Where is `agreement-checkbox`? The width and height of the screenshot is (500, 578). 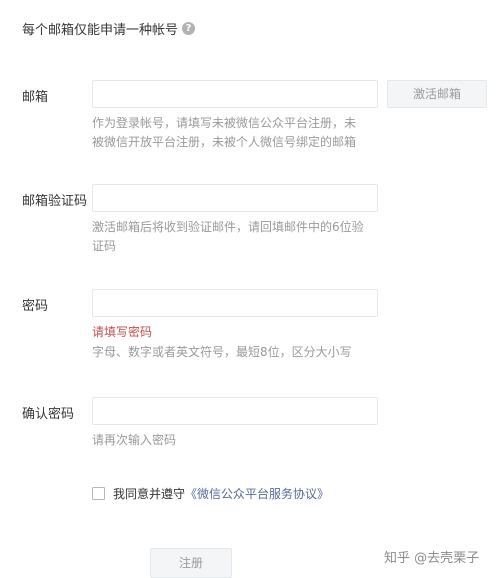 agreement-checkbox is located at coordinates (98, 493).